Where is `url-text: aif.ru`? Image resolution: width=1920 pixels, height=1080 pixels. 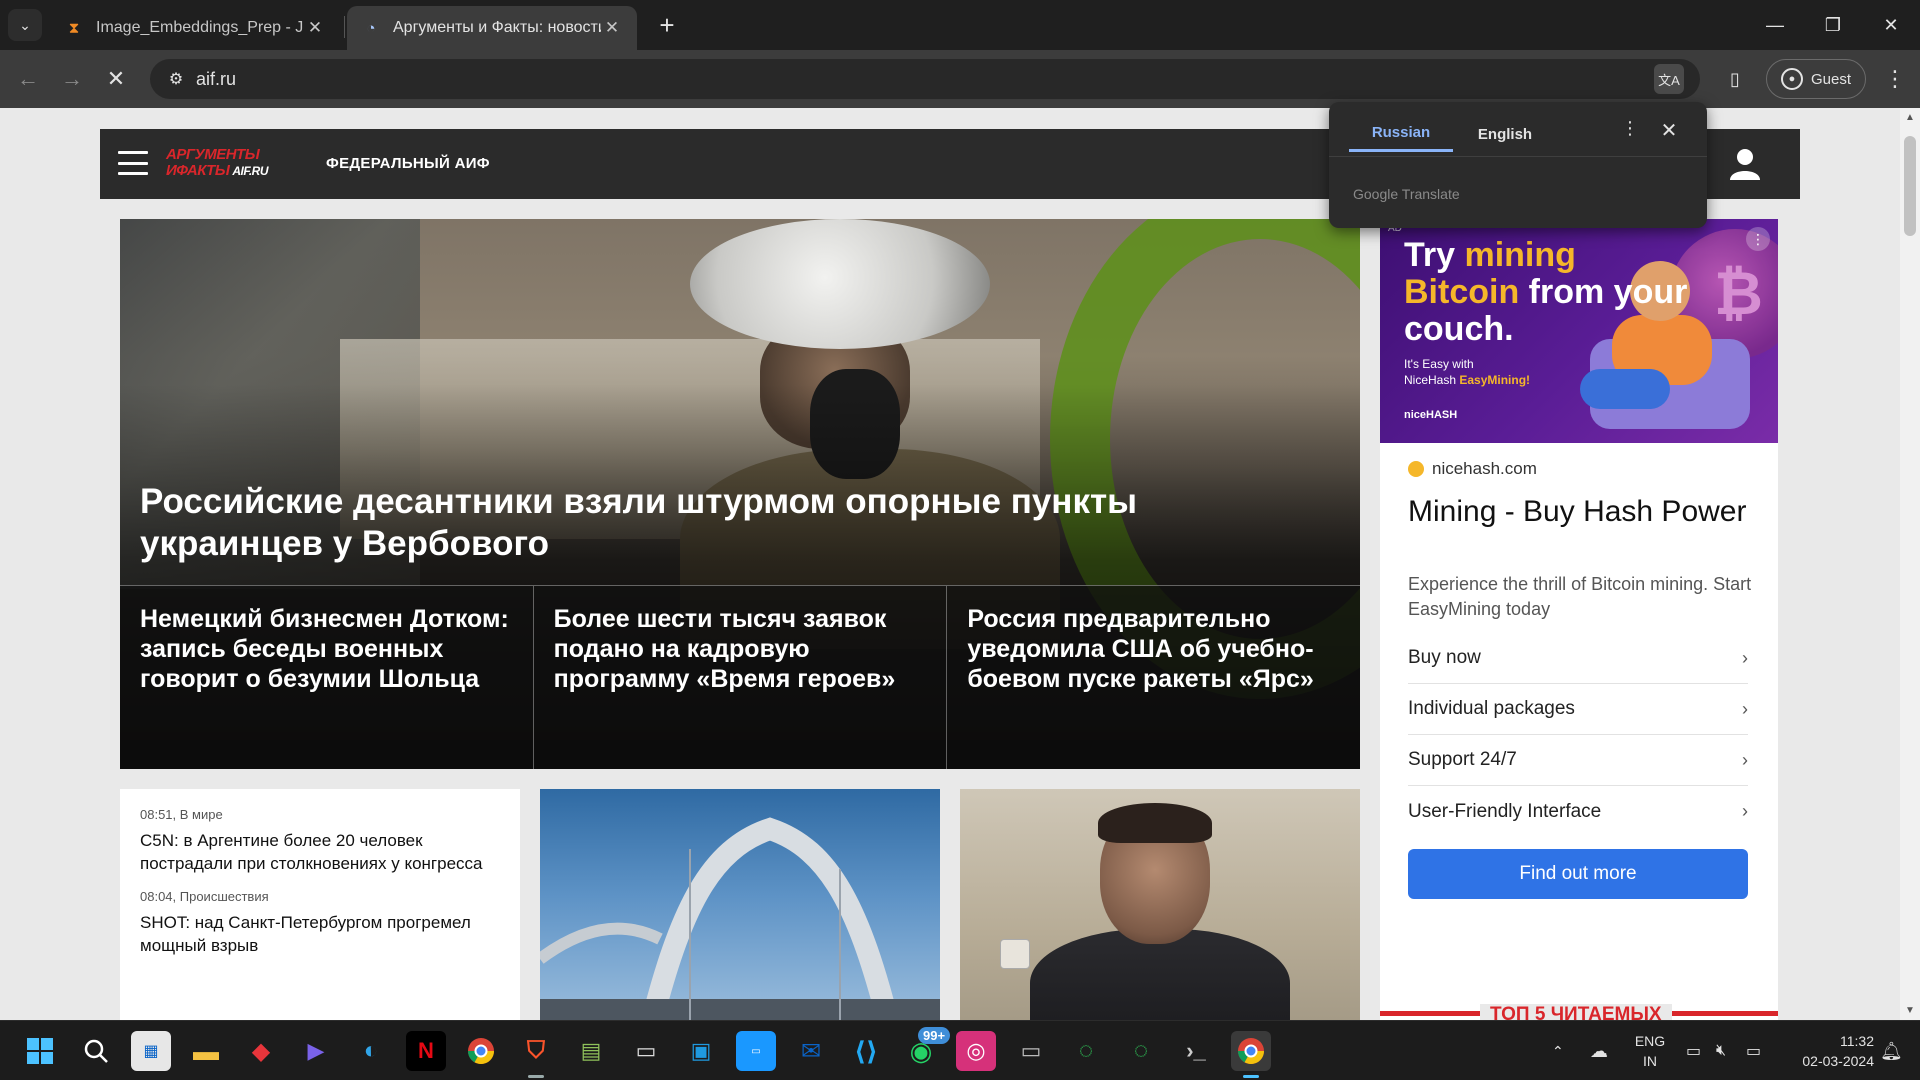
url-text: aif.ru is located at coordinates (216, 79).